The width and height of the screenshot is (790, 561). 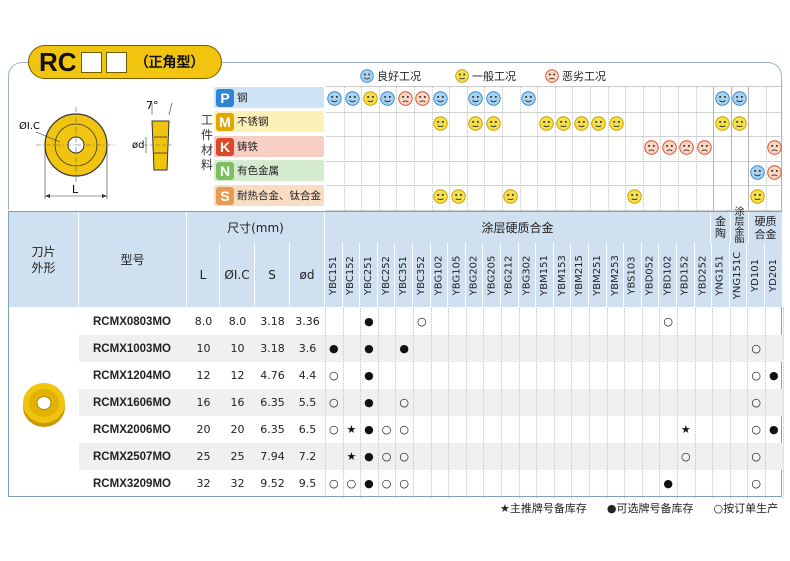 I want to click on grade-mark-ybc151: ○, so click(x=333, y=483).